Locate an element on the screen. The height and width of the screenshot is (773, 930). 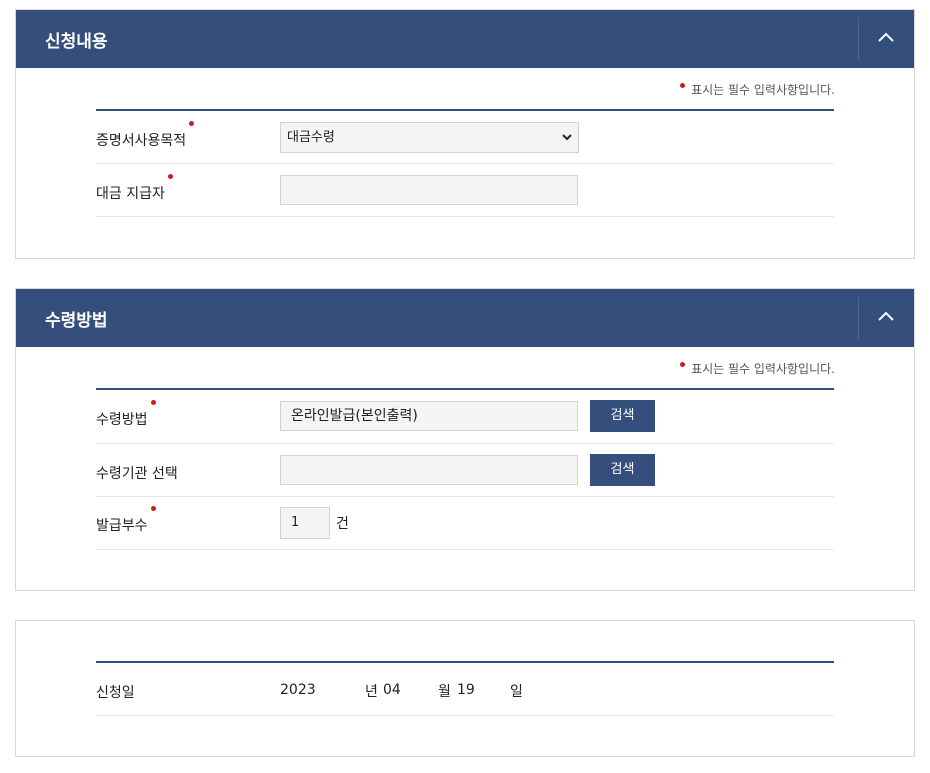
panel-header: 신청내용 is located at coordinates (465, 39).